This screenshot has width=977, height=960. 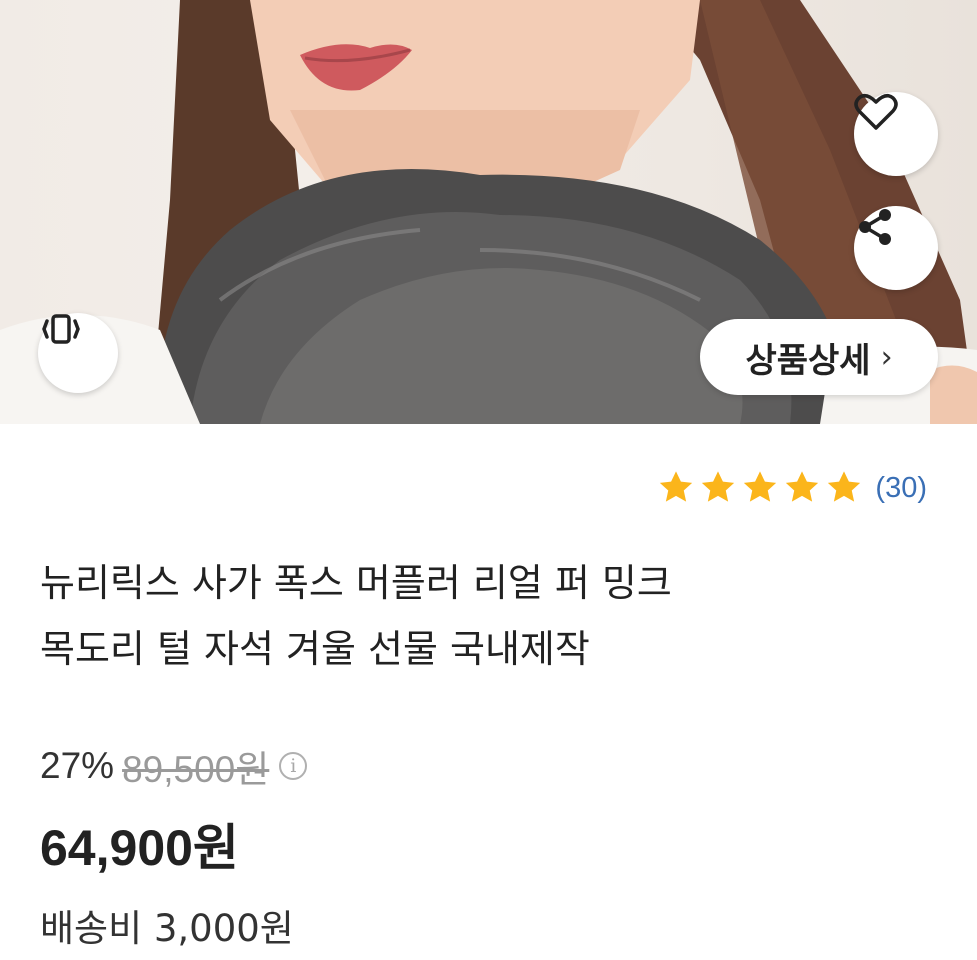 What do you see at coordinates (315, 649) in the screenshot?
I see `product-title-line2: 목도리 털 자석 겨울 선물 국내제작` at bounding box center [315, 649].